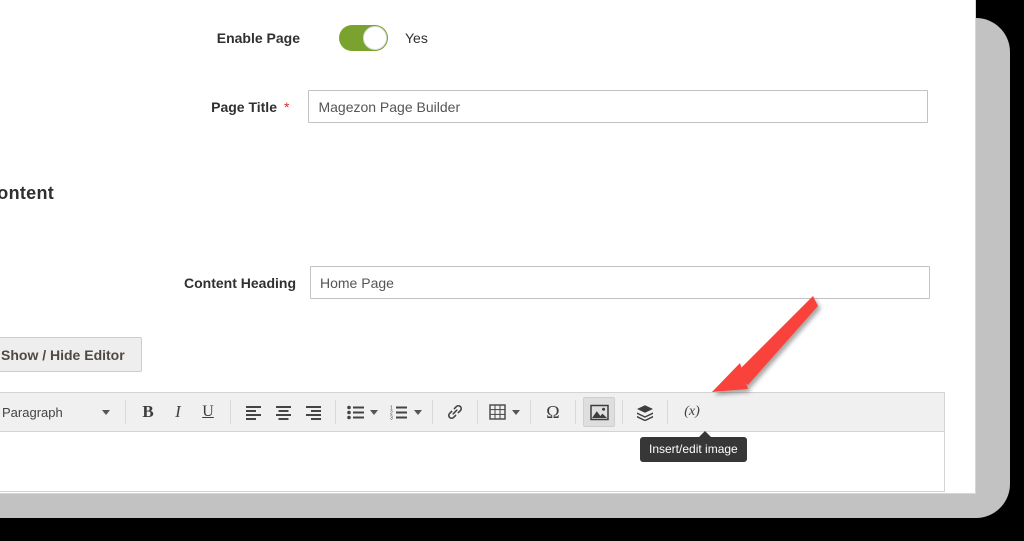 This screenshot has height=541, width=1024. Describe the element at coordinates (244, 106) in the screenshot. I see `page-title-label: Page Title` at that location.